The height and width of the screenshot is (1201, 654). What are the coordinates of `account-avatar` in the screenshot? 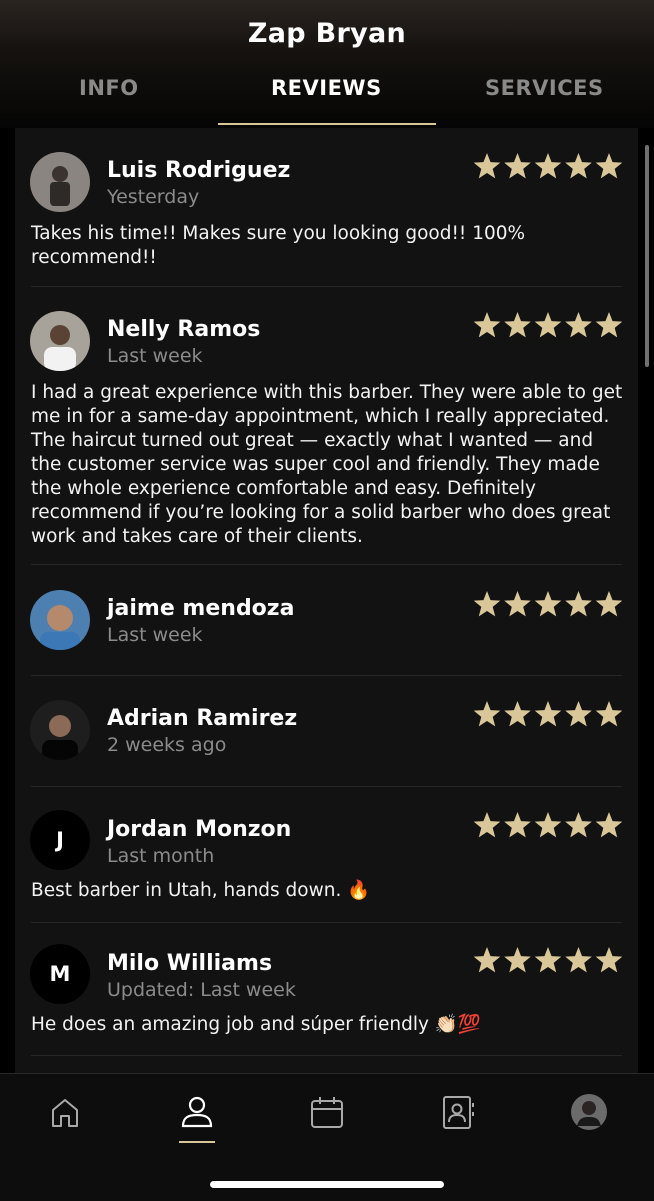 It's located at (589, 1112).